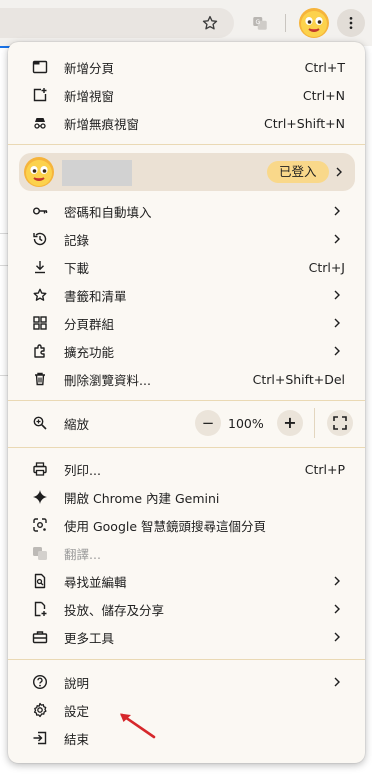 The image size is (372, 775). Describe the element at coordinates (186, 239) in the screenshot. I see `menu-item-history: 記錄` at that location.